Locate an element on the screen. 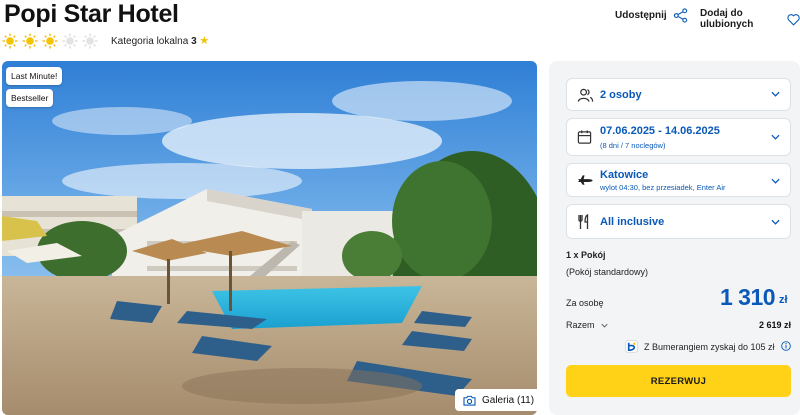 This screenshot has width=800, height=415. people-value: 2 osoby is located at coordinates (621, 95).